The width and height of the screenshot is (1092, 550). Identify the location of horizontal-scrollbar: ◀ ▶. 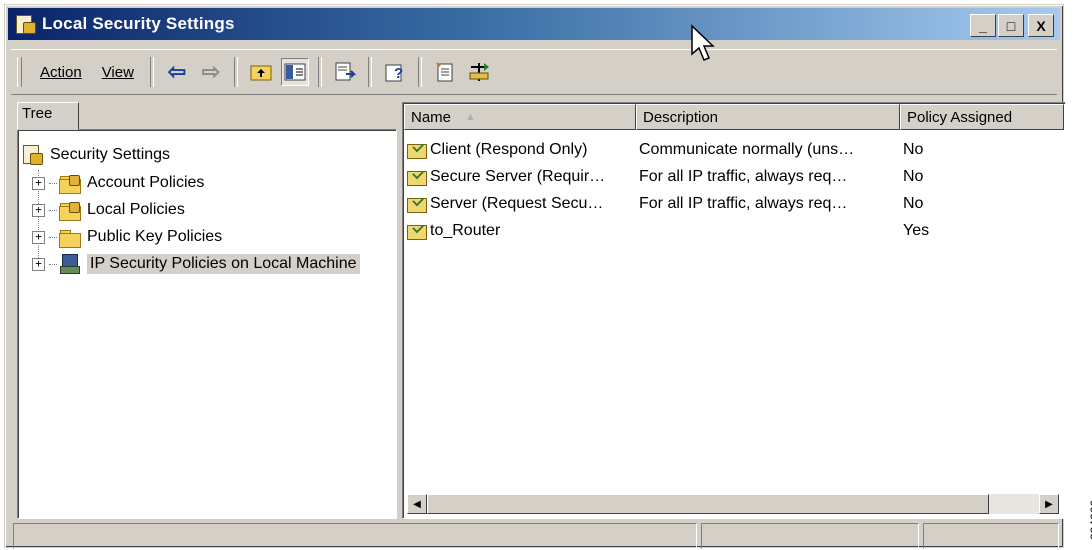
(733, 504).